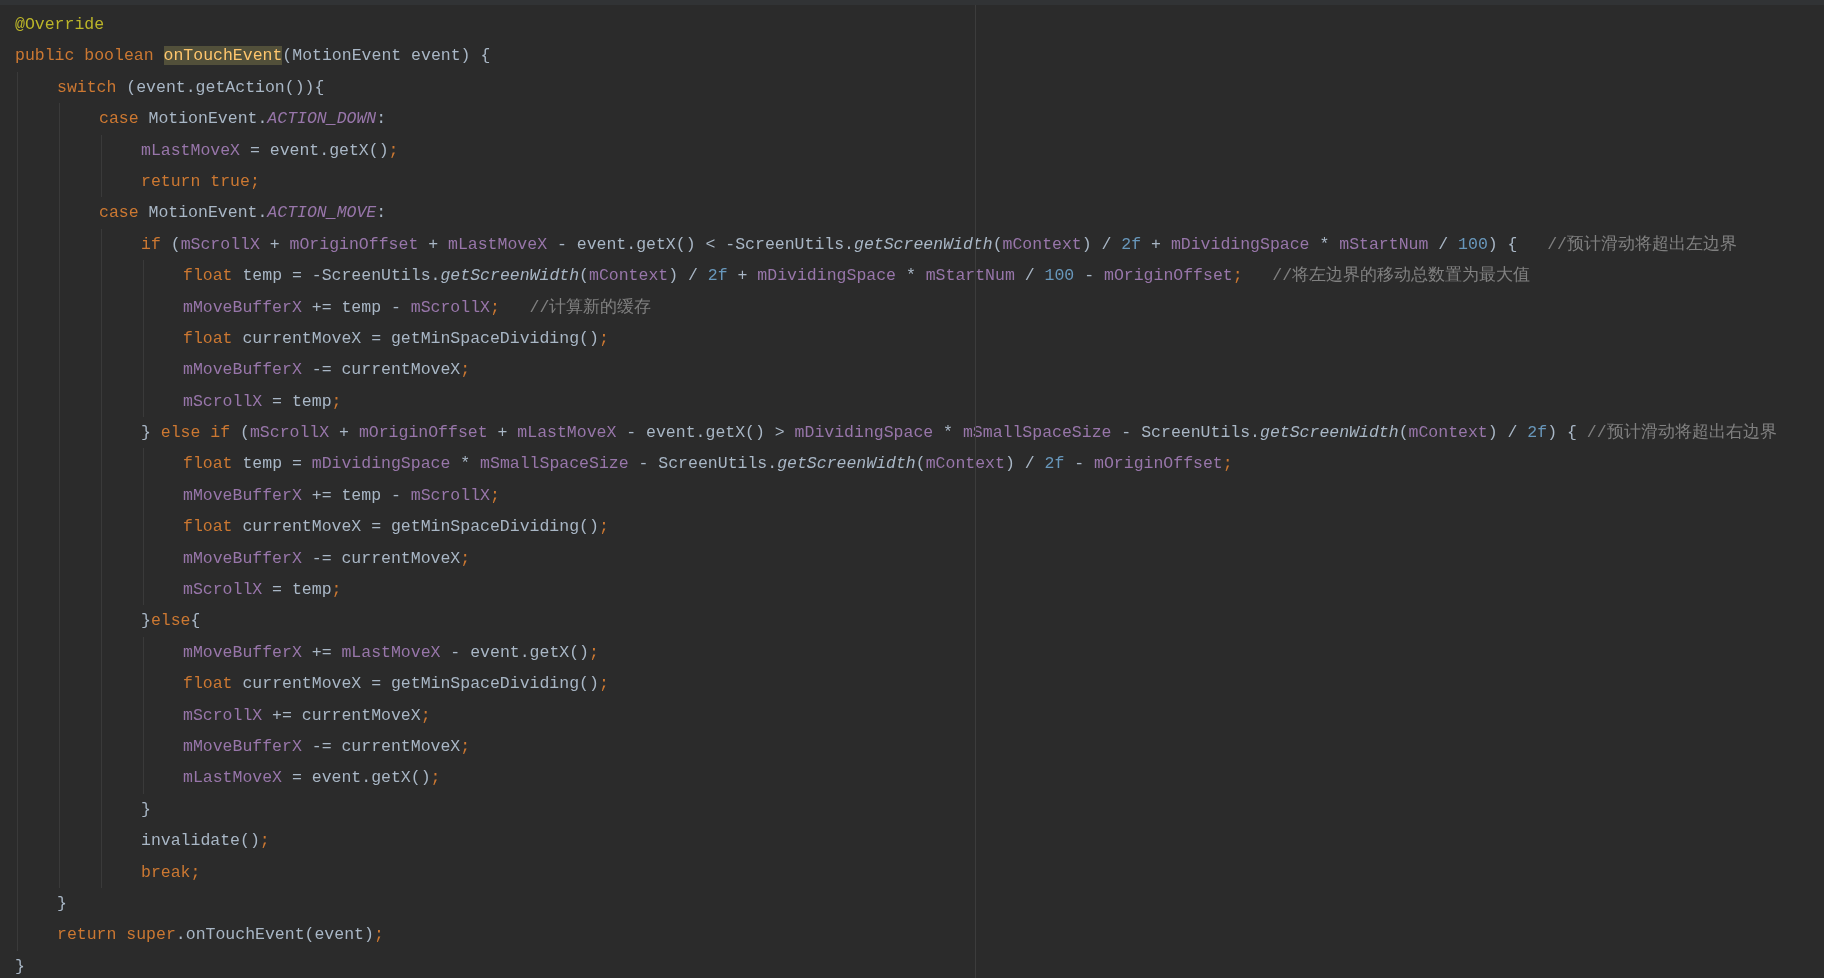  What do you see at coordinates (253, 56) in the screenshot?
I see `code-line: public boolean onTouchEvent(MotionEvent event) {` at bounding box center [253, 56].